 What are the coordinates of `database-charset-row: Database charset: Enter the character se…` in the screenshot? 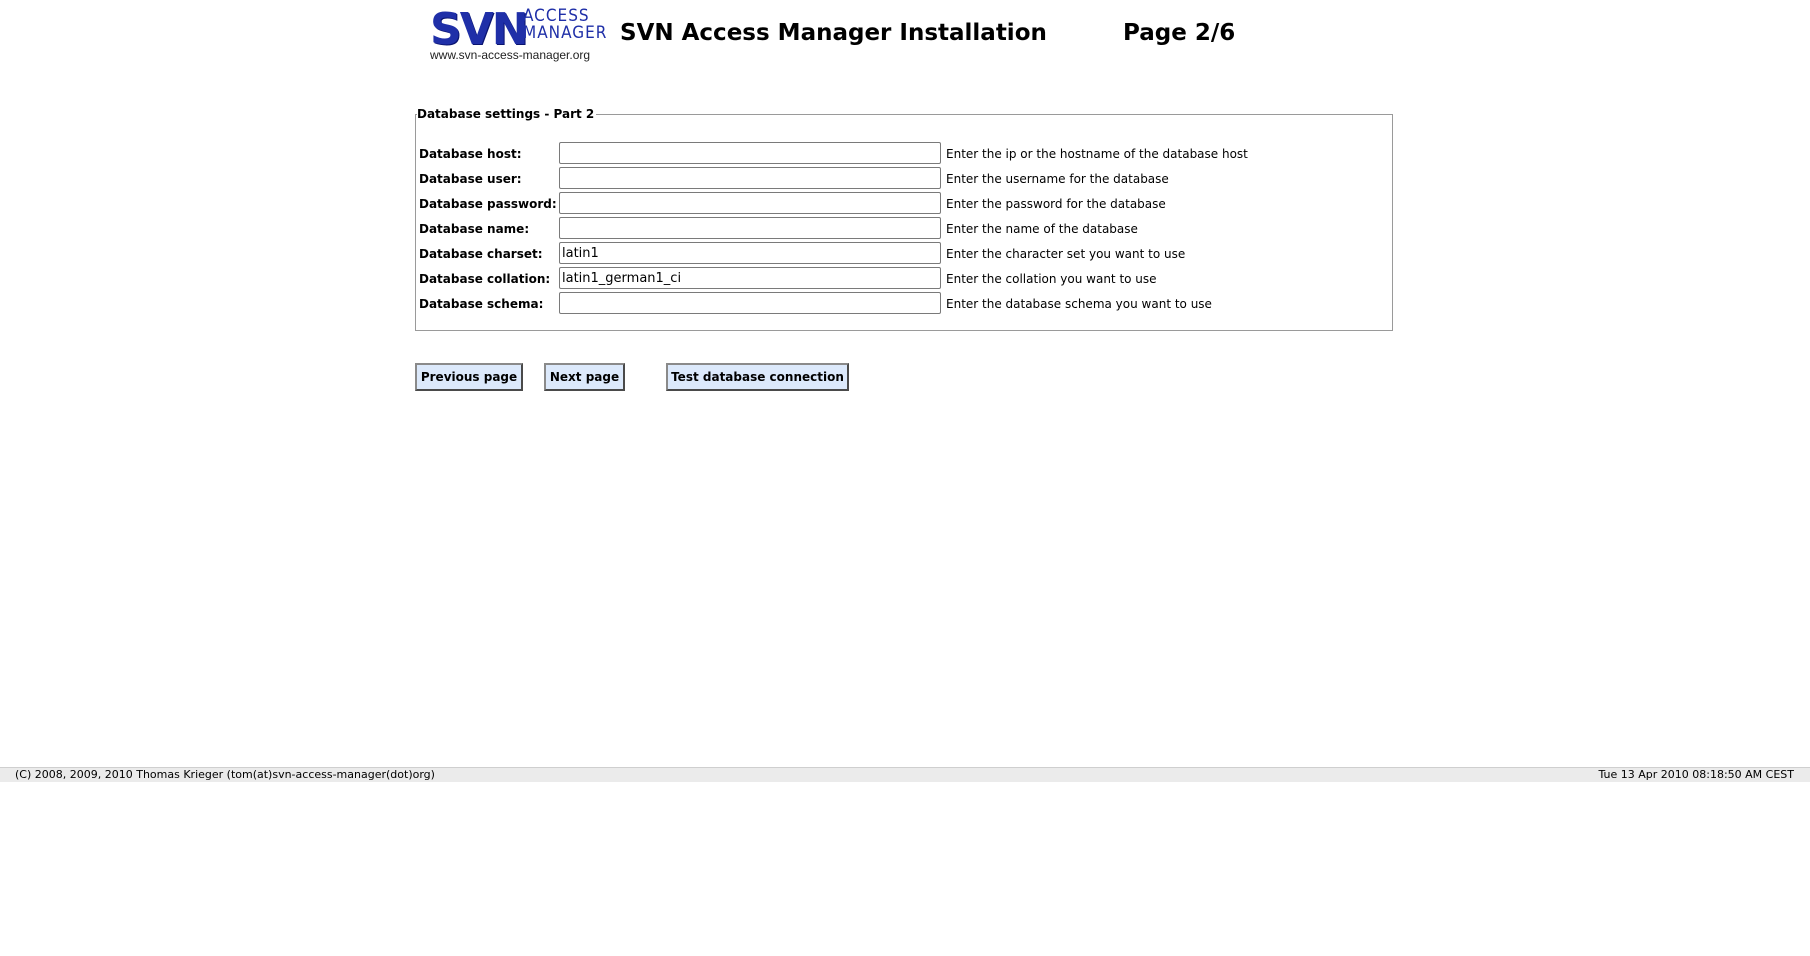 It's located at (899, 253).